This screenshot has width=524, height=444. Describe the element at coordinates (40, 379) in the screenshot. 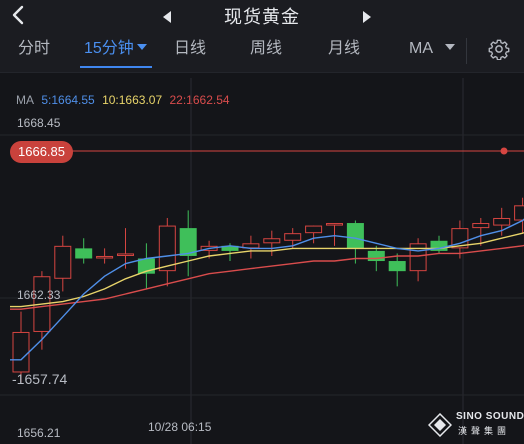

I see `price-axis-low: -1657.74` at that location.